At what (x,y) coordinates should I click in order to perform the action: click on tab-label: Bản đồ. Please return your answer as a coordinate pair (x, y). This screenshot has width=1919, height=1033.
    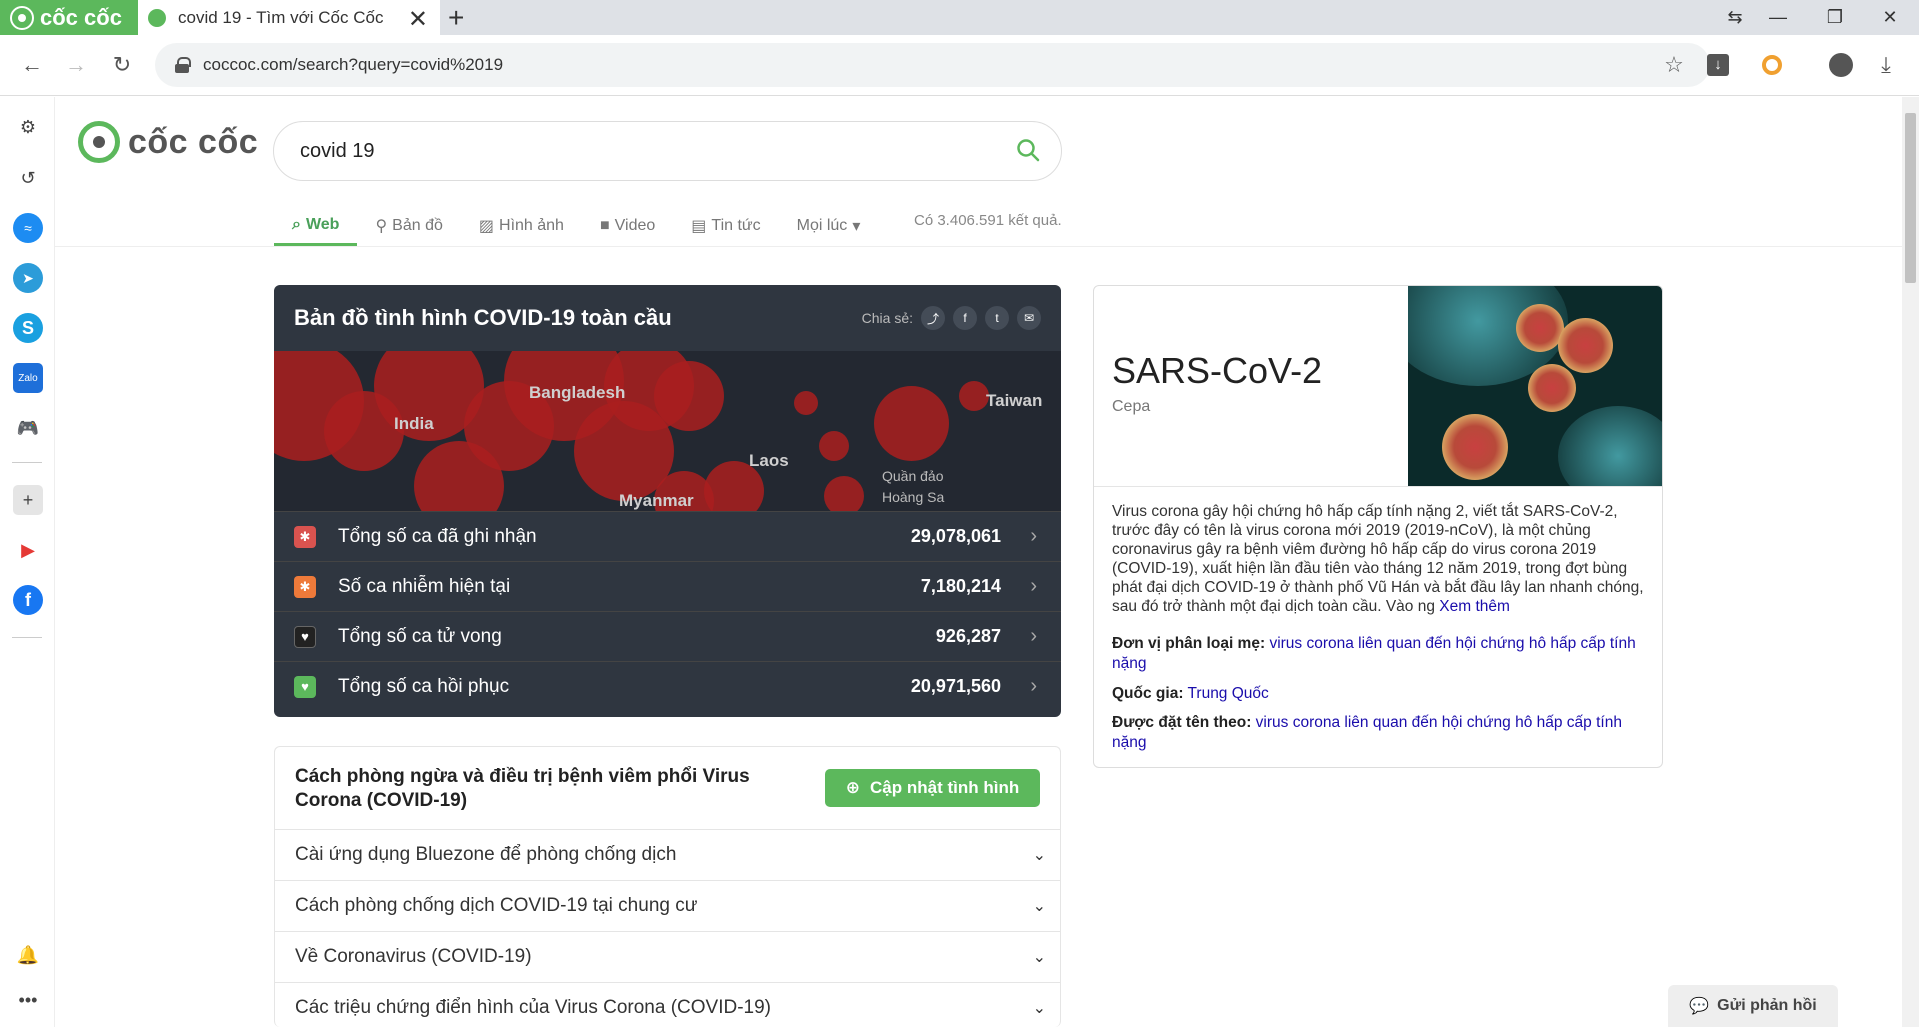
    Looking at the image, I should click on (417, 225).